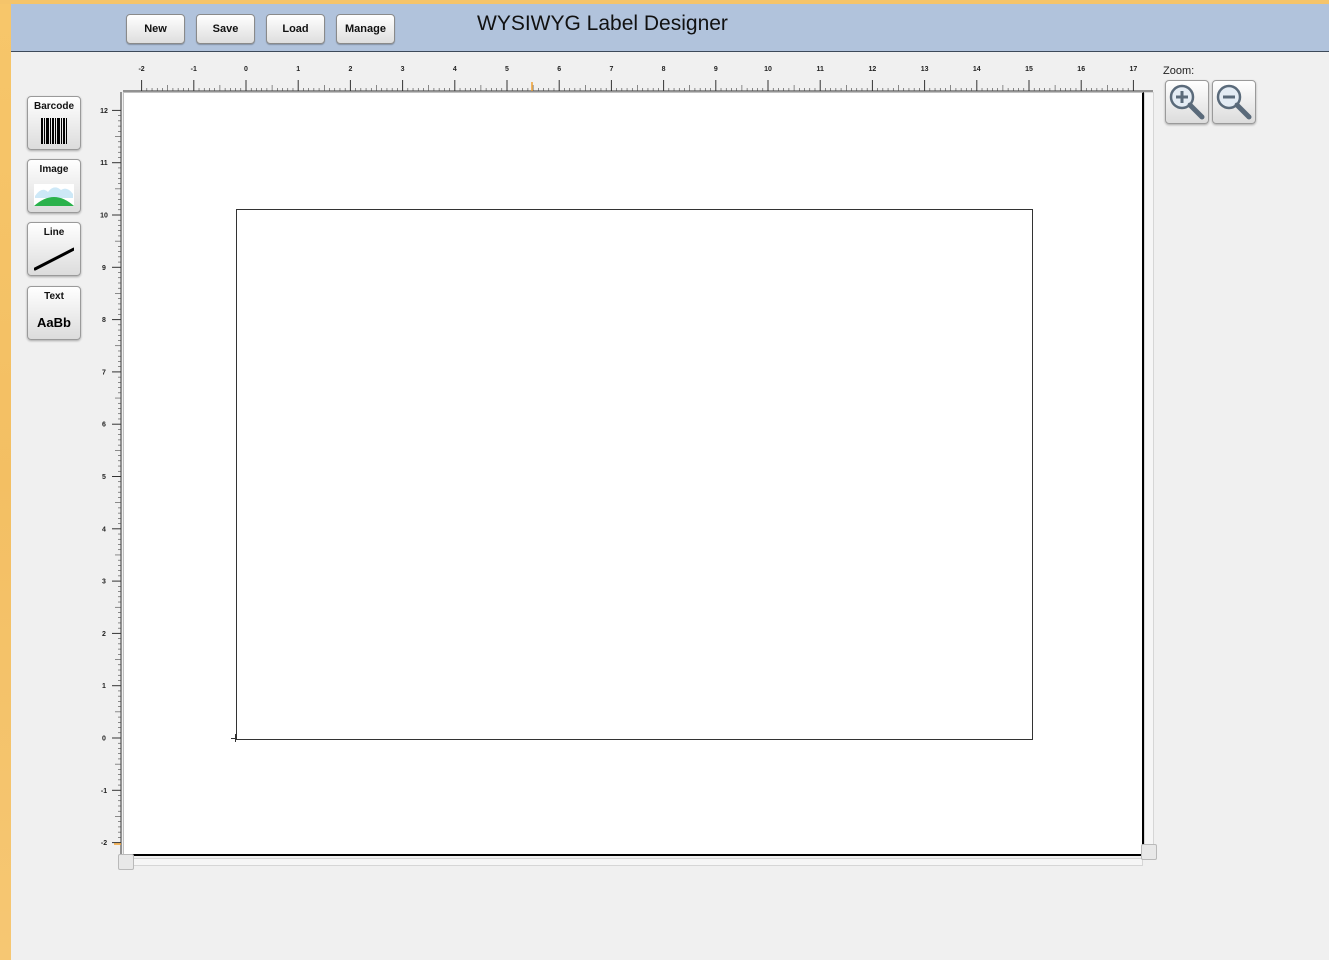 This screenshot has width=1329, height=960. I want to click on ruler-x-tick-label: 15, so click(1029, 69).